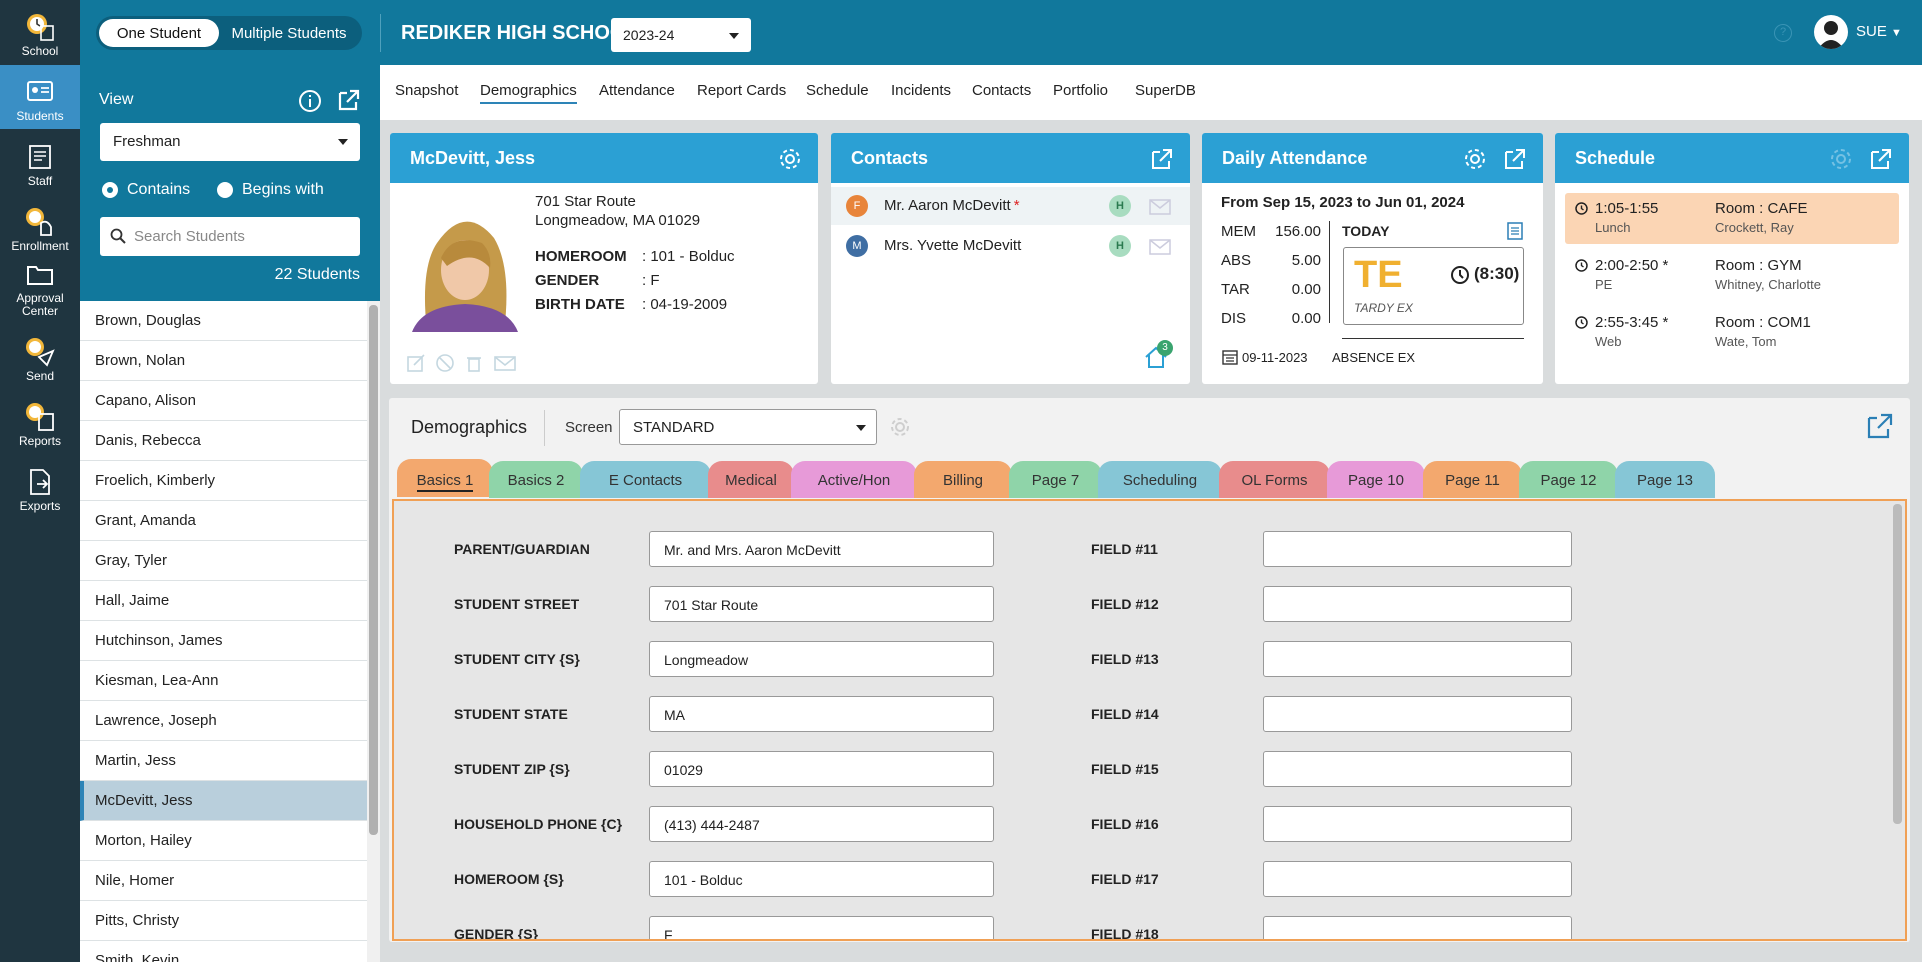  I want to click on field-input: 701 Star Route, so click(821, 604).